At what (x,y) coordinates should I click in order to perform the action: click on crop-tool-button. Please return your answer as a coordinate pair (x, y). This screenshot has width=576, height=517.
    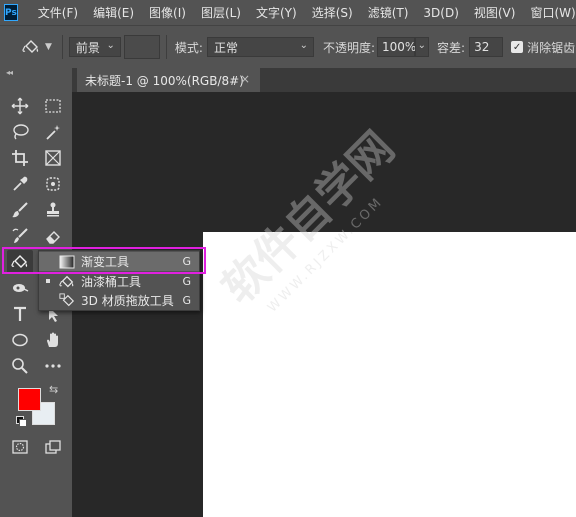
    Looking at the image, I should click on (20, 158).